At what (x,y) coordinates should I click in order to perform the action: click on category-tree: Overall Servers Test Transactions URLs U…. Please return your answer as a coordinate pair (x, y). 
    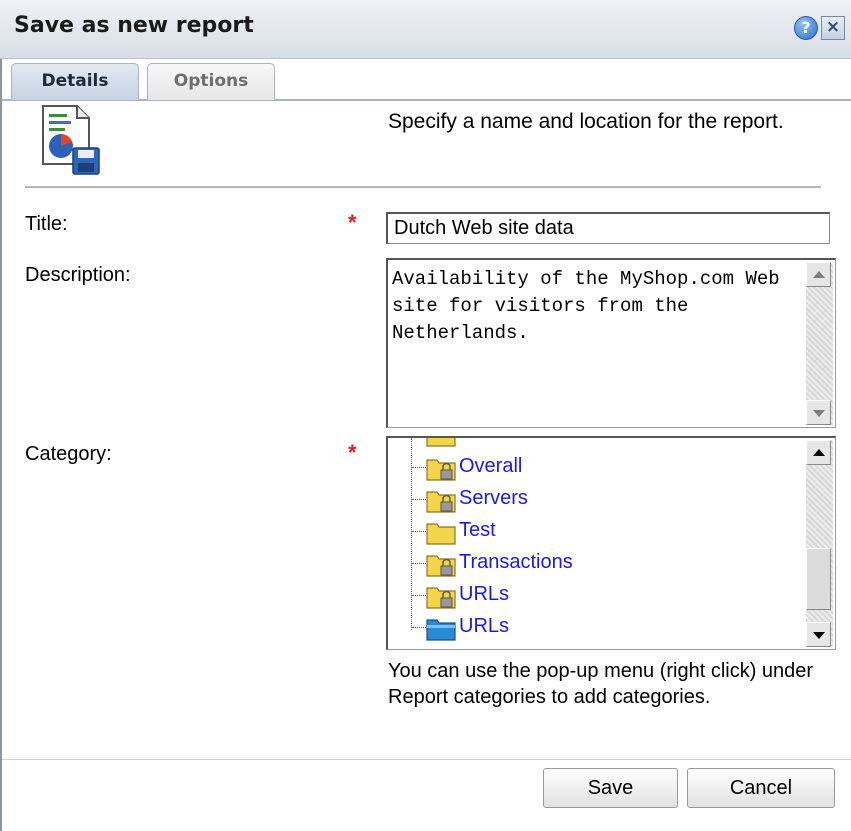
    Looking at the image, I should click on (611, 543).